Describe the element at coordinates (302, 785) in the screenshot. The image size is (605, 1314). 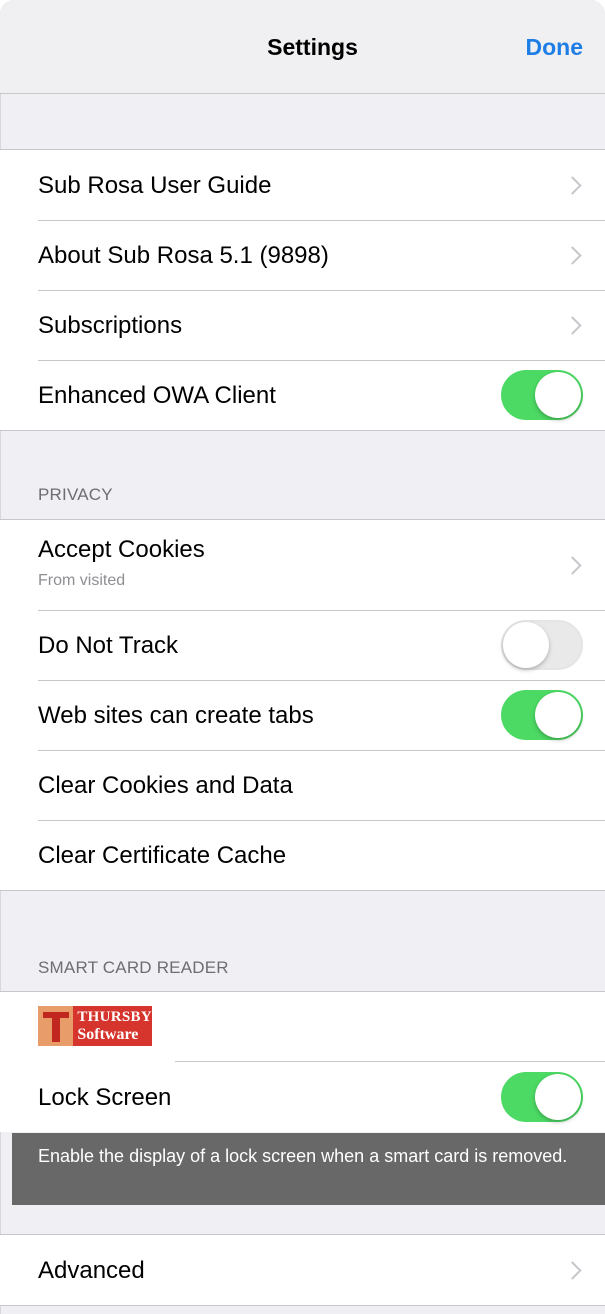
I see `clear-cookies-row: Clear Cookies and Data` at that location.